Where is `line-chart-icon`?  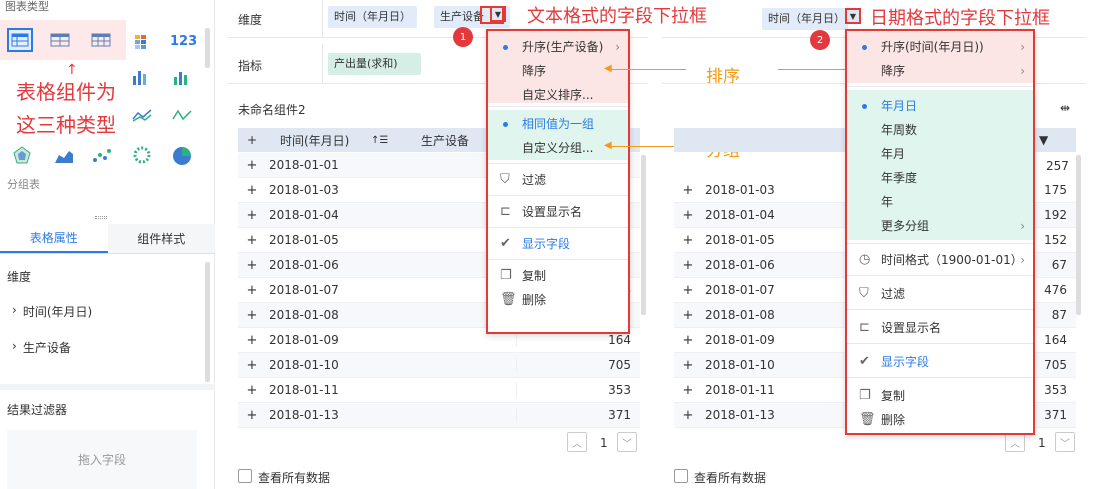 line-chart-icon is located at coordinates (142, 116).